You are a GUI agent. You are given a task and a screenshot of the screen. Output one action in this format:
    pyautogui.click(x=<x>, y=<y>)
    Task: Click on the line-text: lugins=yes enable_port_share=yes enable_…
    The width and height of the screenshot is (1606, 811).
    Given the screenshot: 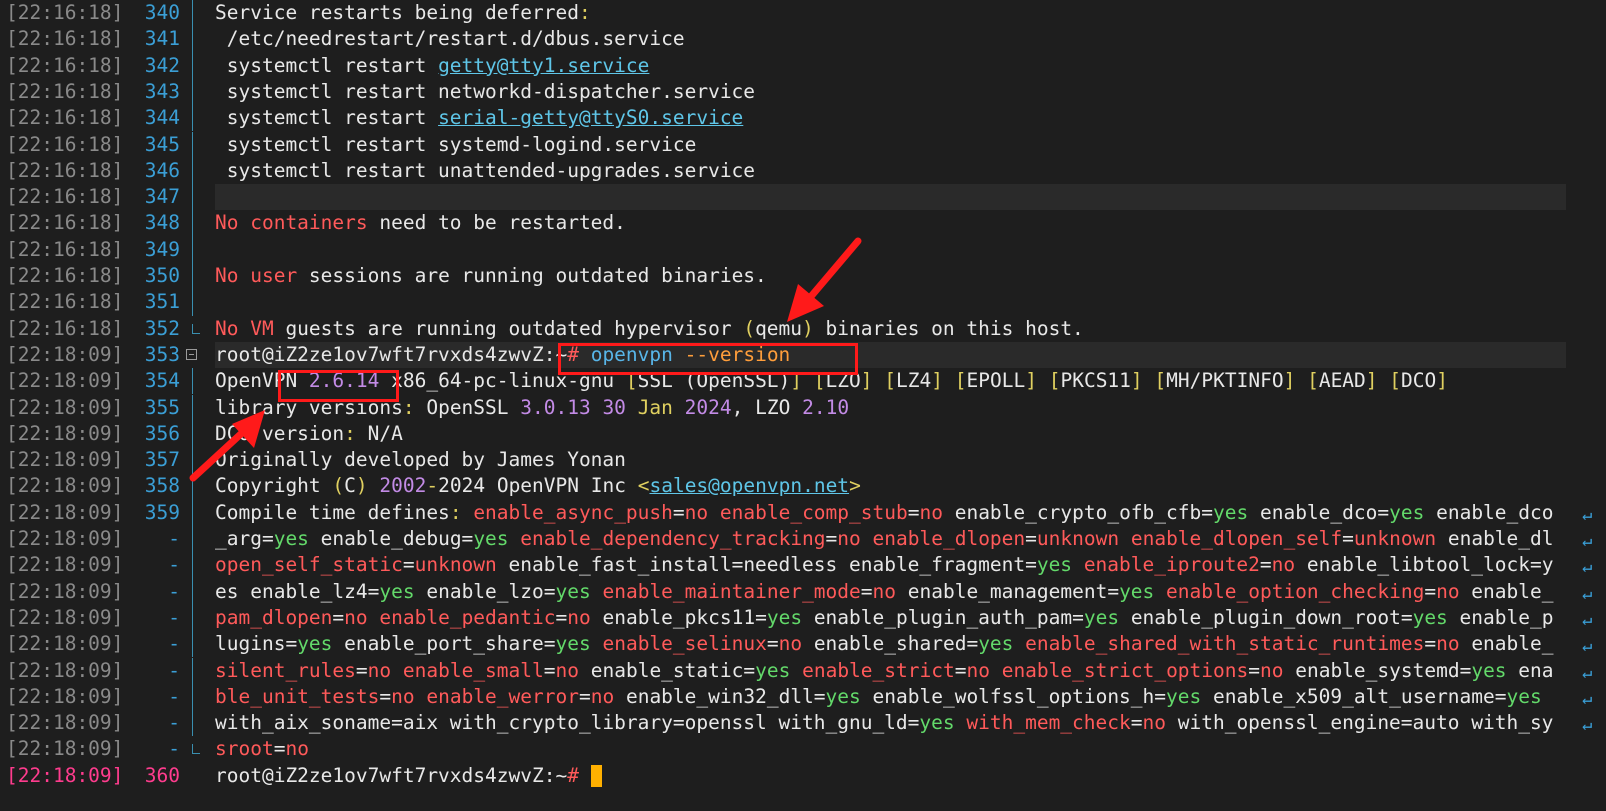 What is the action you would take?
    pyautogui.click(x=884, y=644)
    